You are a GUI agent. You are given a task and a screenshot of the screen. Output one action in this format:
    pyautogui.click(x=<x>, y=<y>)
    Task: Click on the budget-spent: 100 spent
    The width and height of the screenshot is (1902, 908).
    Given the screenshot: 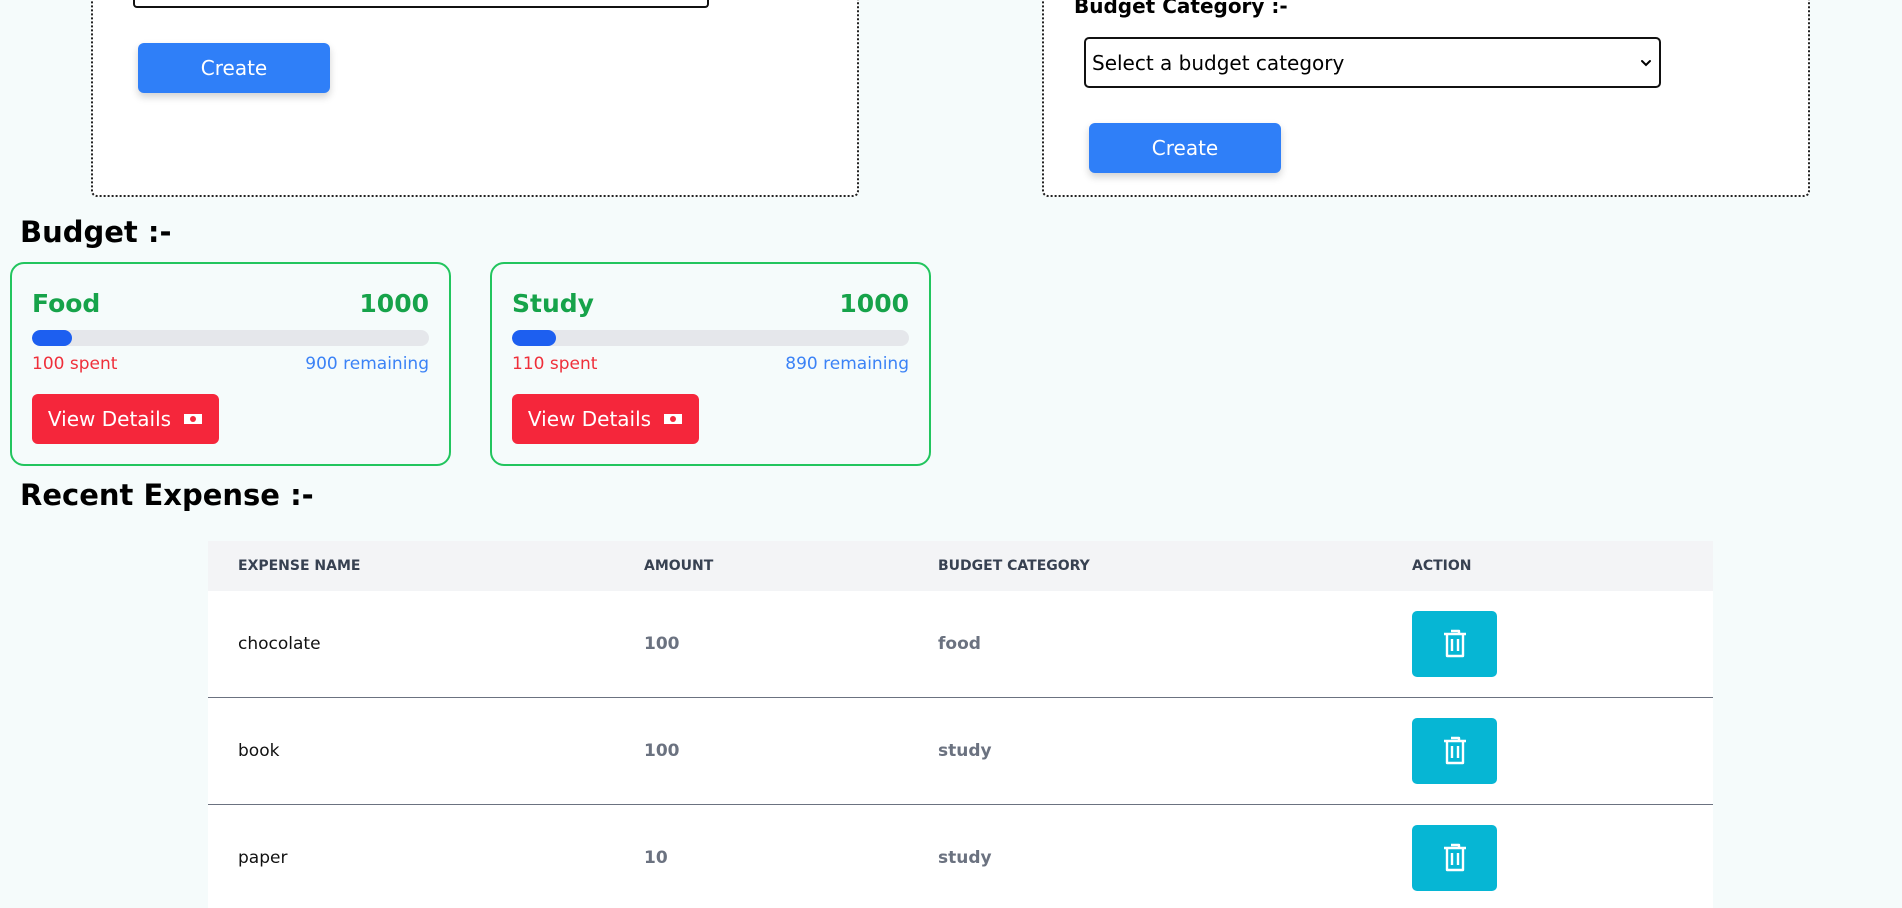 What is the action you would take?
    pyautogui.click(x=75, y=364)
    